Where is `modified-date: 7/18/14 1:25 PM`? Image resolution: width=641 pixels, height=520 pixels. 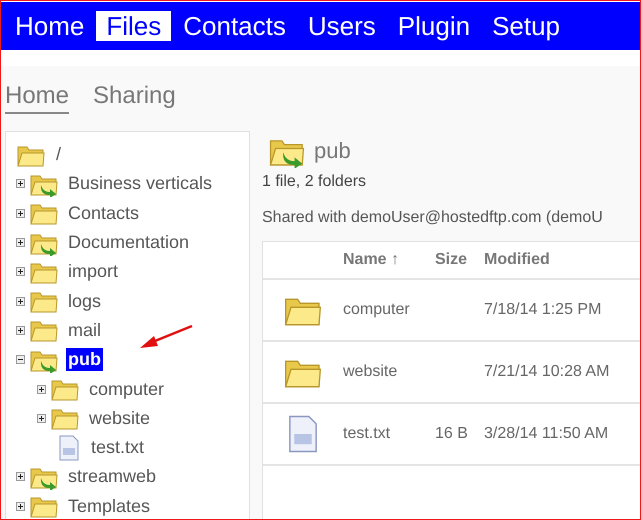 modified-date: 7/18/14 1:25 PM is located at coordinates (543, 310).